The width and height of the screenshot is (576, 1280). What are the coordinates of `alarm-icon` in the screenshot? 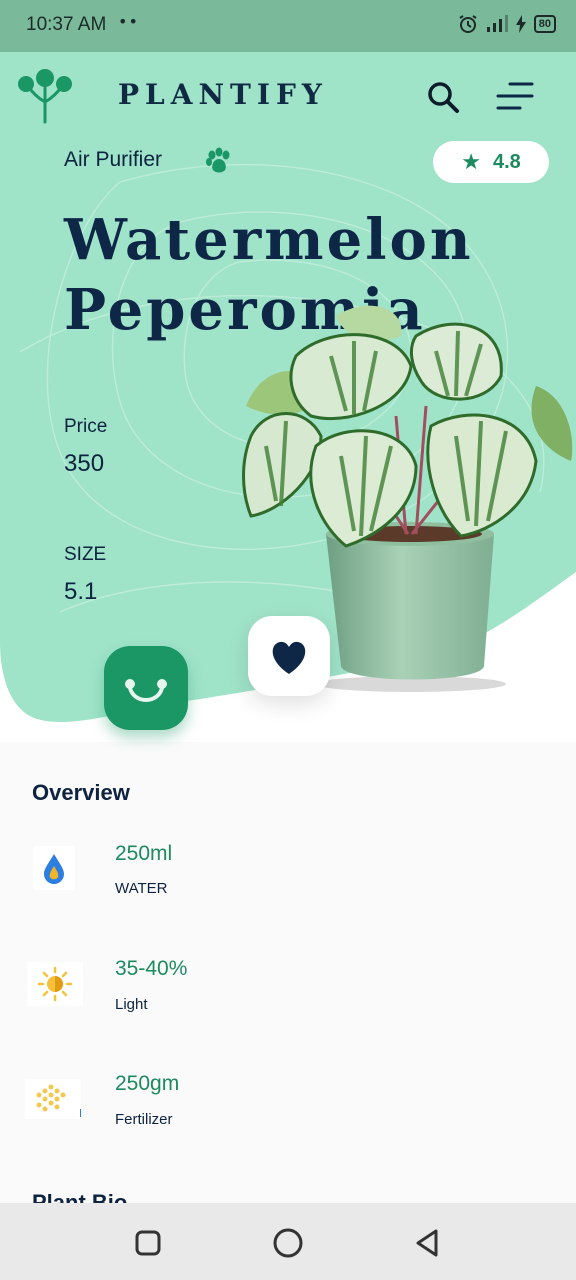 It's located at (468, 24).